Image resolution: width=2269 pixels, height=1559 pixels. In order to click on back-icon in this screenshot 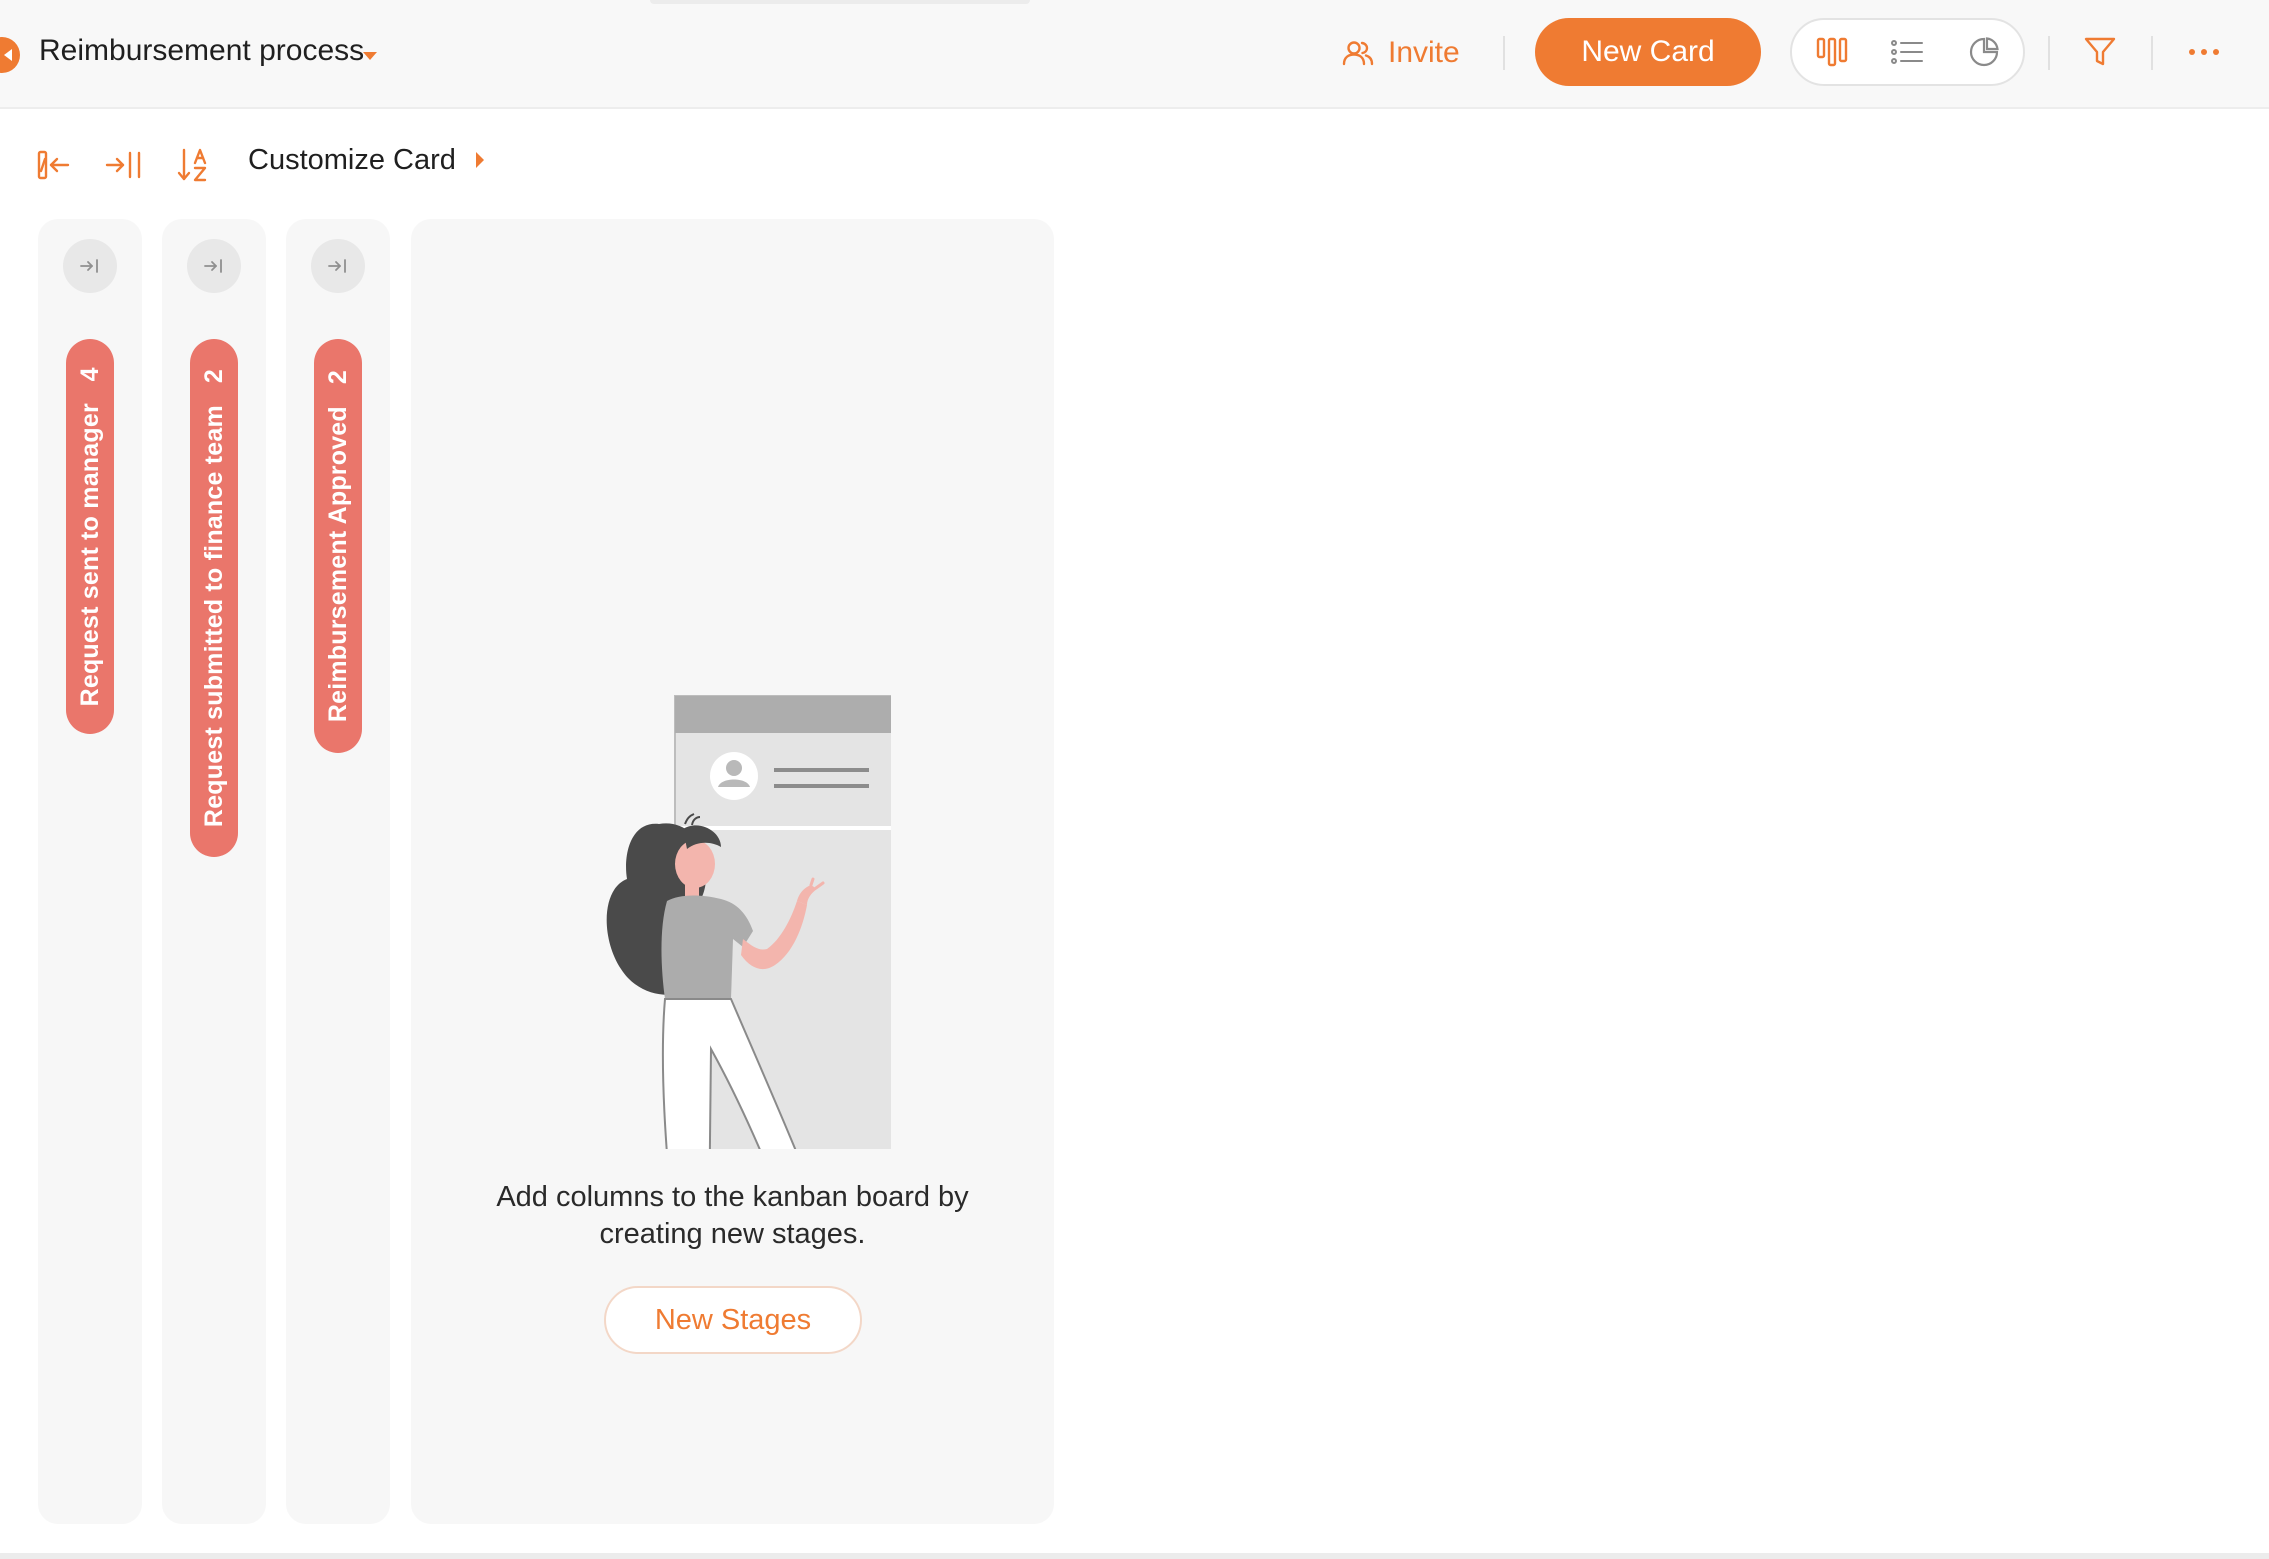, I will do `click(8, 55)`.